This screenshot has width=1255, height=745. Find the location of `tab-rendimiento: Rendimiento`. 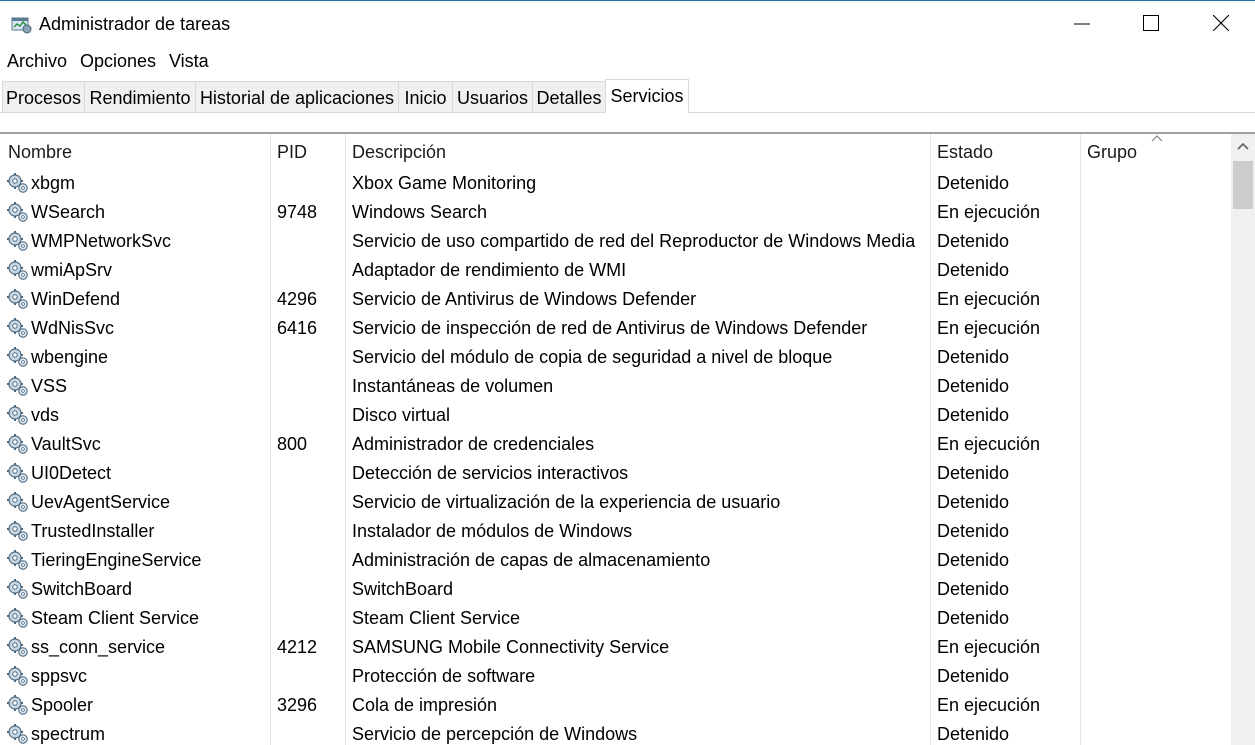

tab-rendimiento: Rendimiento is located at coordinates (140, 96).